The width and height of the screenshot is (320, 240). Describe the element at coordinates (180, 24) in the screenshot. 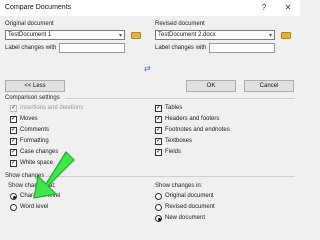

I see `revised-document-label: Revised document` at that location.